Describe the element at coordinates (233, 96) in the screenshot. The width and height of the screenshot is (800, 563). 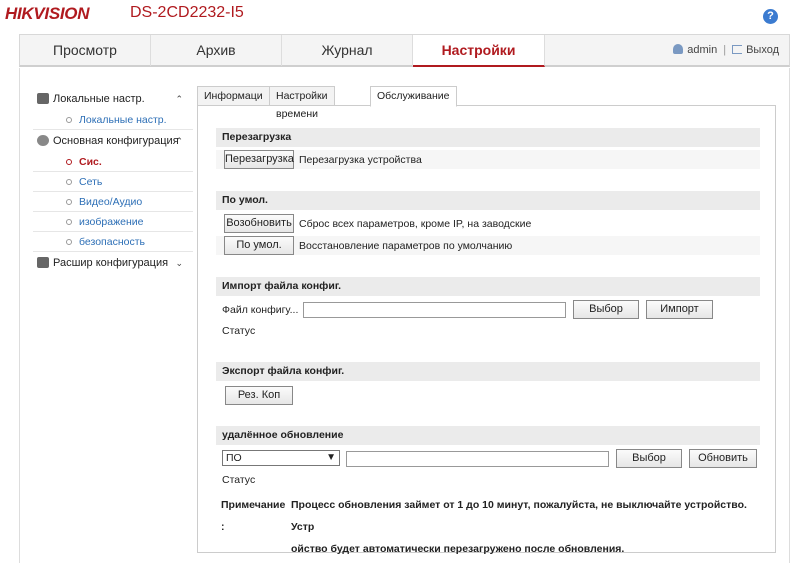
I see `tab-info: Информаци` at that location.